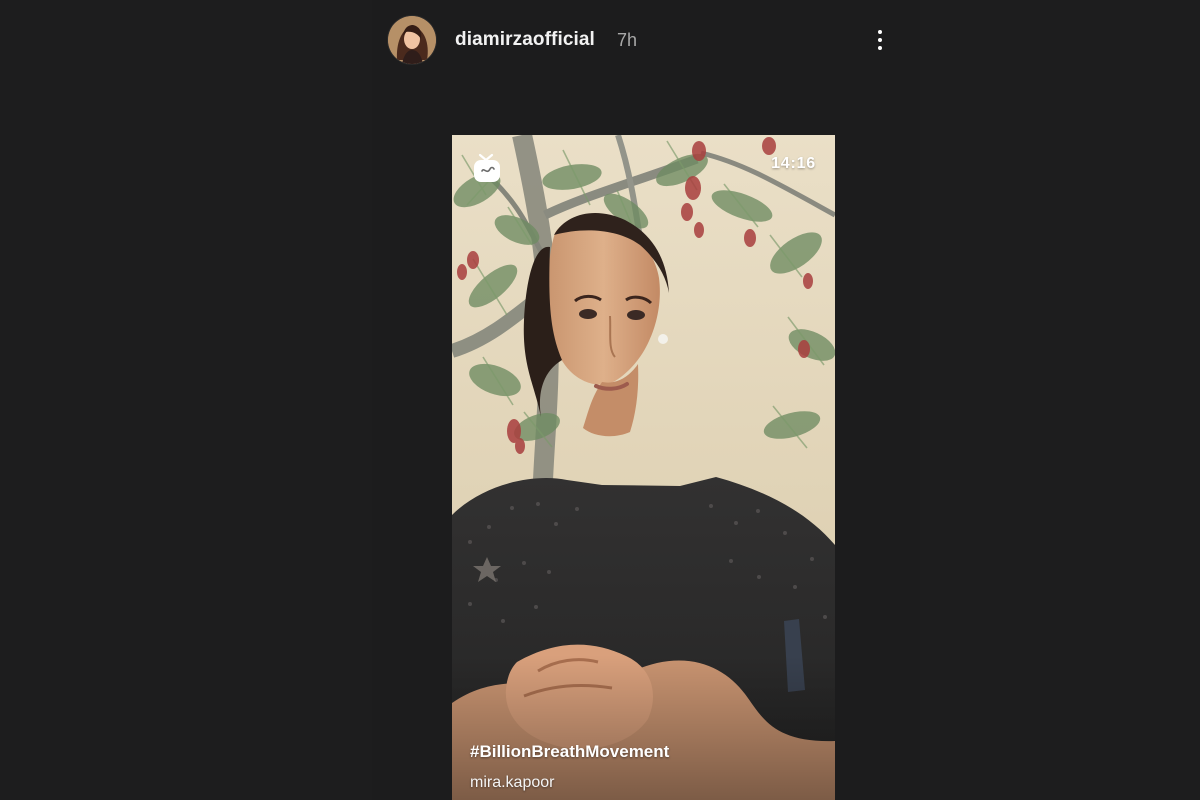 Image resolution: width=1200 pixels, height=800 pixels. Describe the element at coordinates (627, 40) in the screenshot. I see `story-timestamp: 7h` at that location.